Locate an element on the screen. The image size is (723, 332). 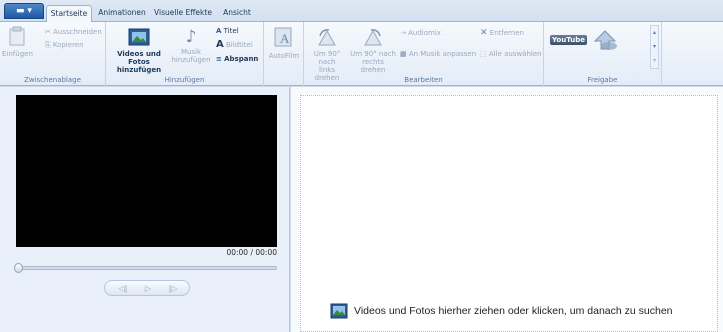
autofilm-icon: A is located at coordinates (283, 37).